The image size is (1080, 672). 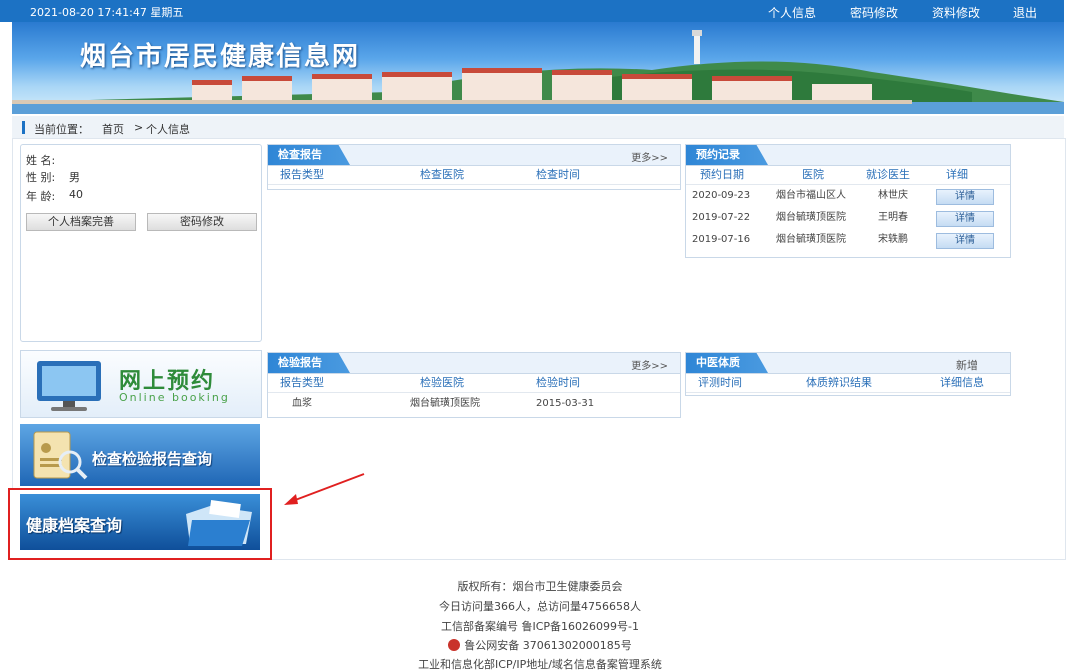 I want to click on breadcrumb: 当前位置： 首页 > 个人信息, so click(x=538, y=127).